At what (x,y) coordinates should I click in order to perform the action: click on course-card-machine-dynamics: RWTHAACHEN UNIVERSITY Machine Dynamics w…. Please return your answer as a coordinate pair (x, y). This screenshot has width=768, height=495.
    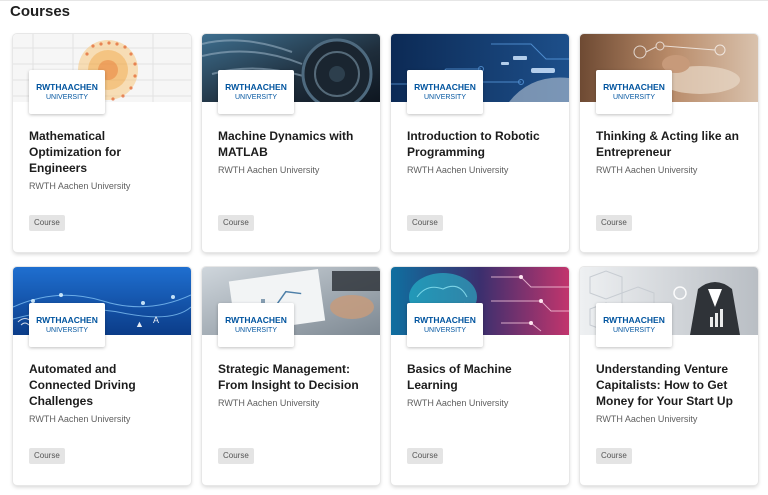
    Looking at the image, I should click on (291, 143).